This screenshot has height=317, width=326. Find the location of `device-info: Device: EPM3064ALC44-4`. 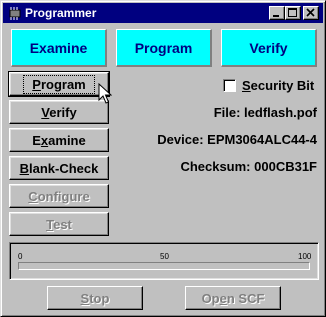

device-info: Device: EPM3064ALC44-4 is located at coordinates (237, 139).